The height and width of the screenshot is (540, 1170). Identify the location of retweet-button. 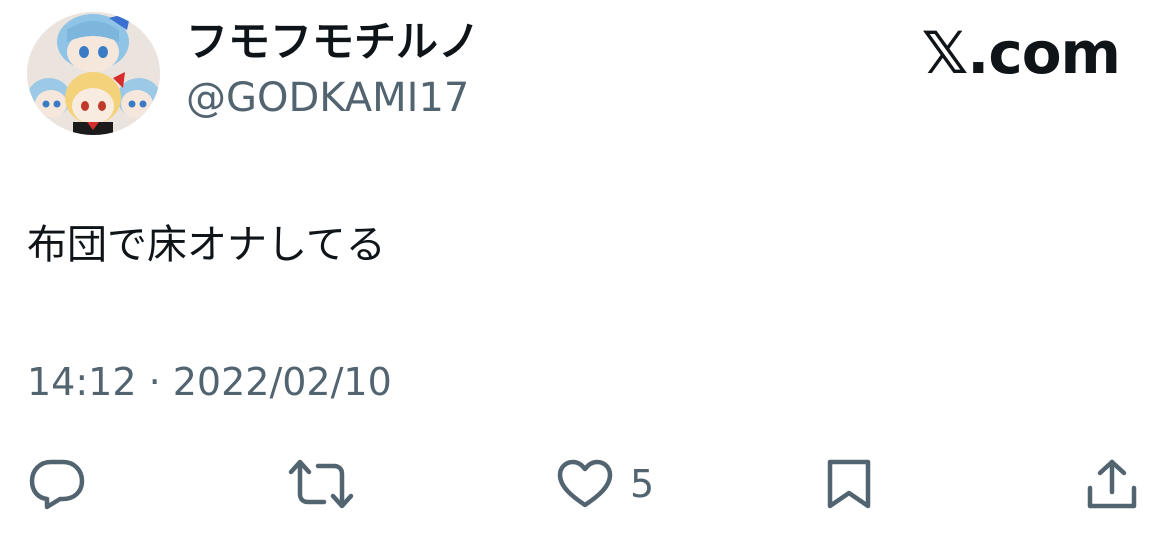
(321, 484).